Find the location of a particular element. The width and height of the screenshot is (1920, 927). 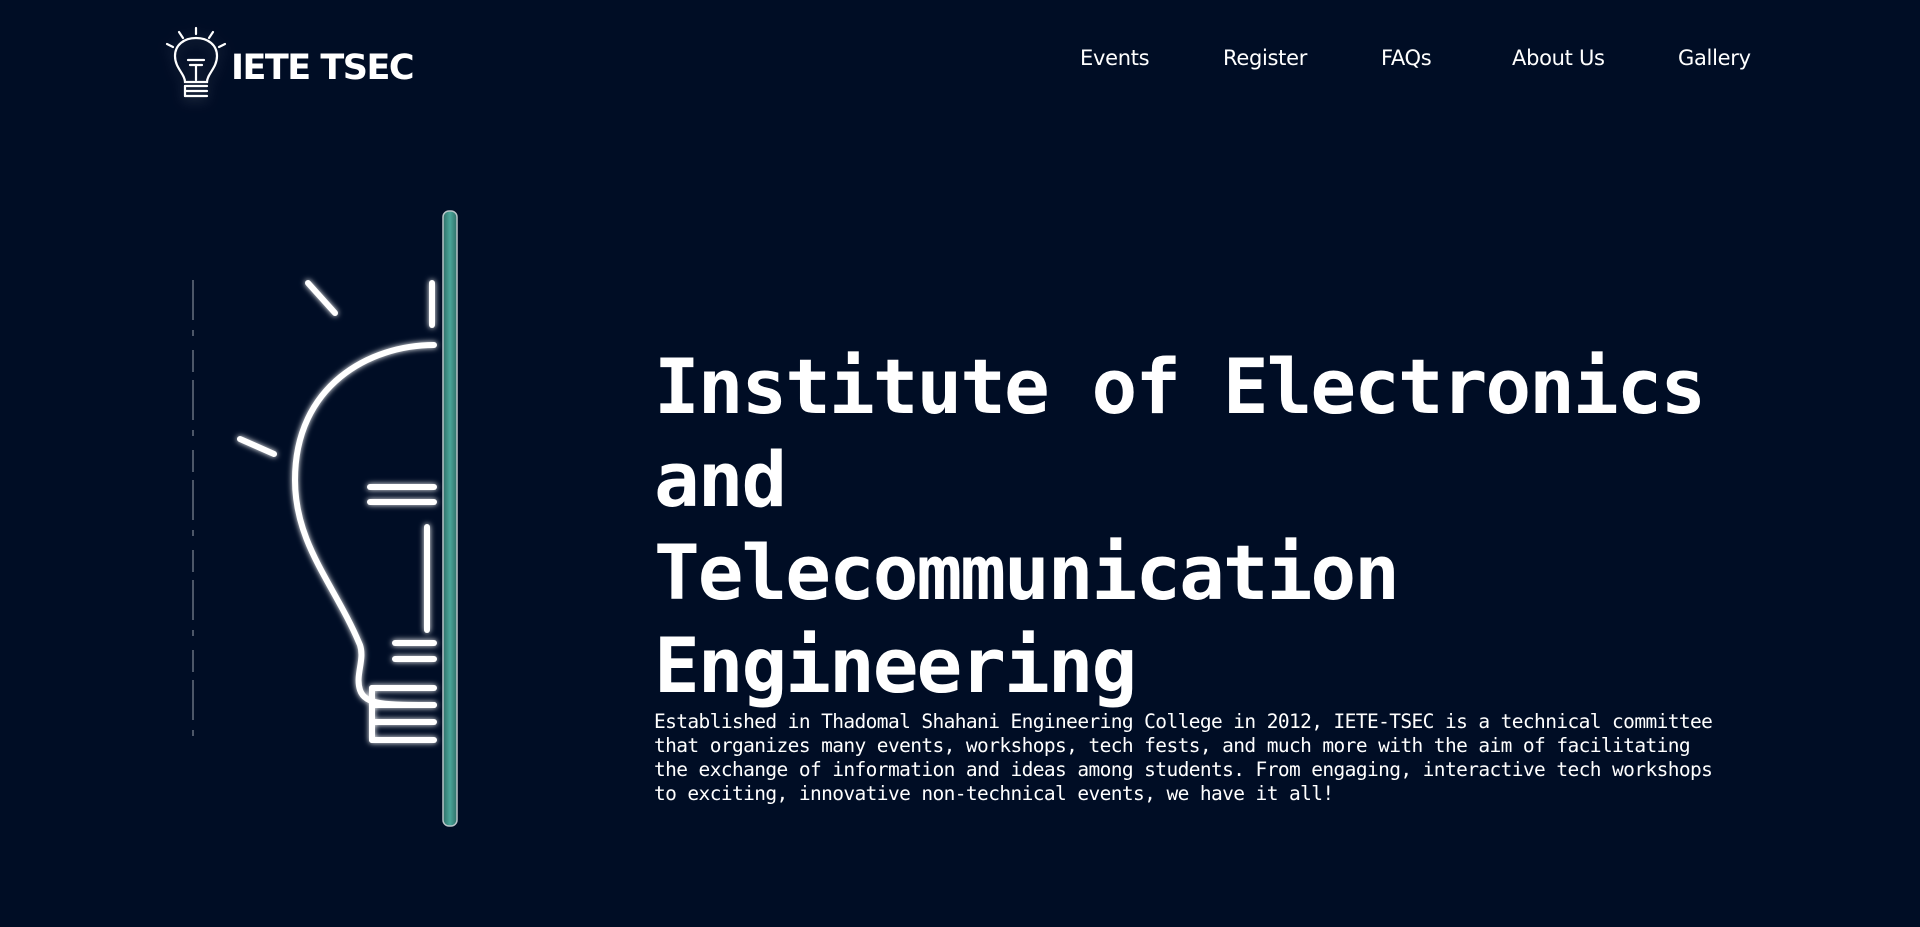

hero-title-line: Telecommunication is located at coordinates (1027, 572).